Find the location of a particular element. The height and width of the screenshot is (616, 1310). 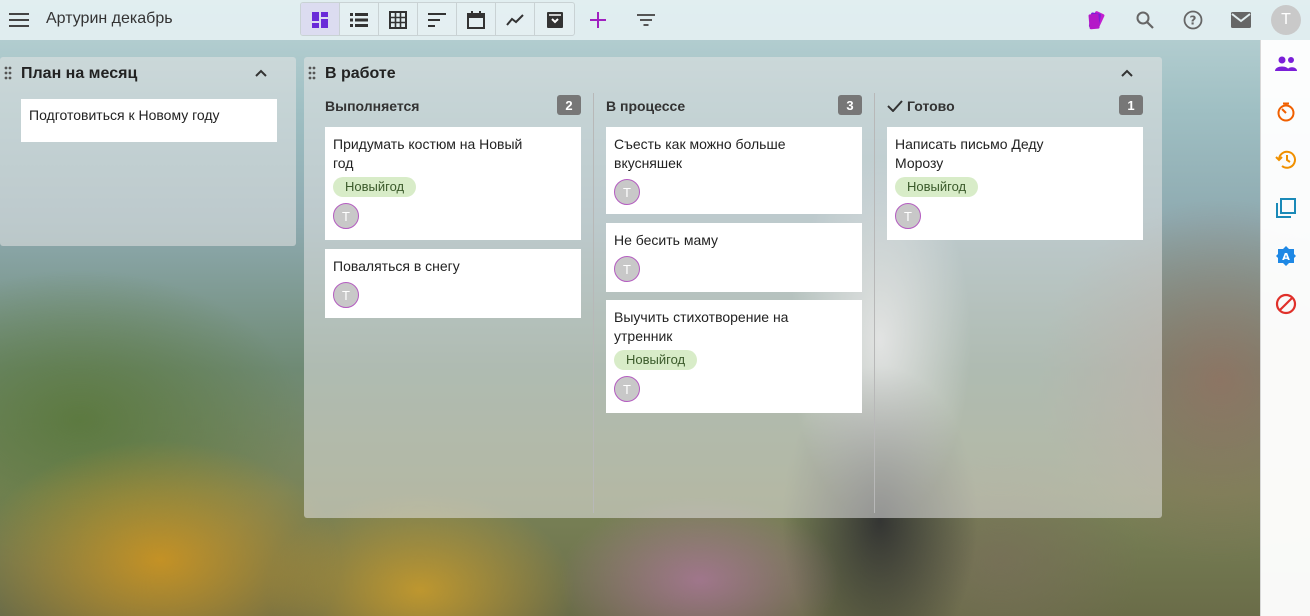

column-header: В процессе 3 is located at coordinates (734, 105).